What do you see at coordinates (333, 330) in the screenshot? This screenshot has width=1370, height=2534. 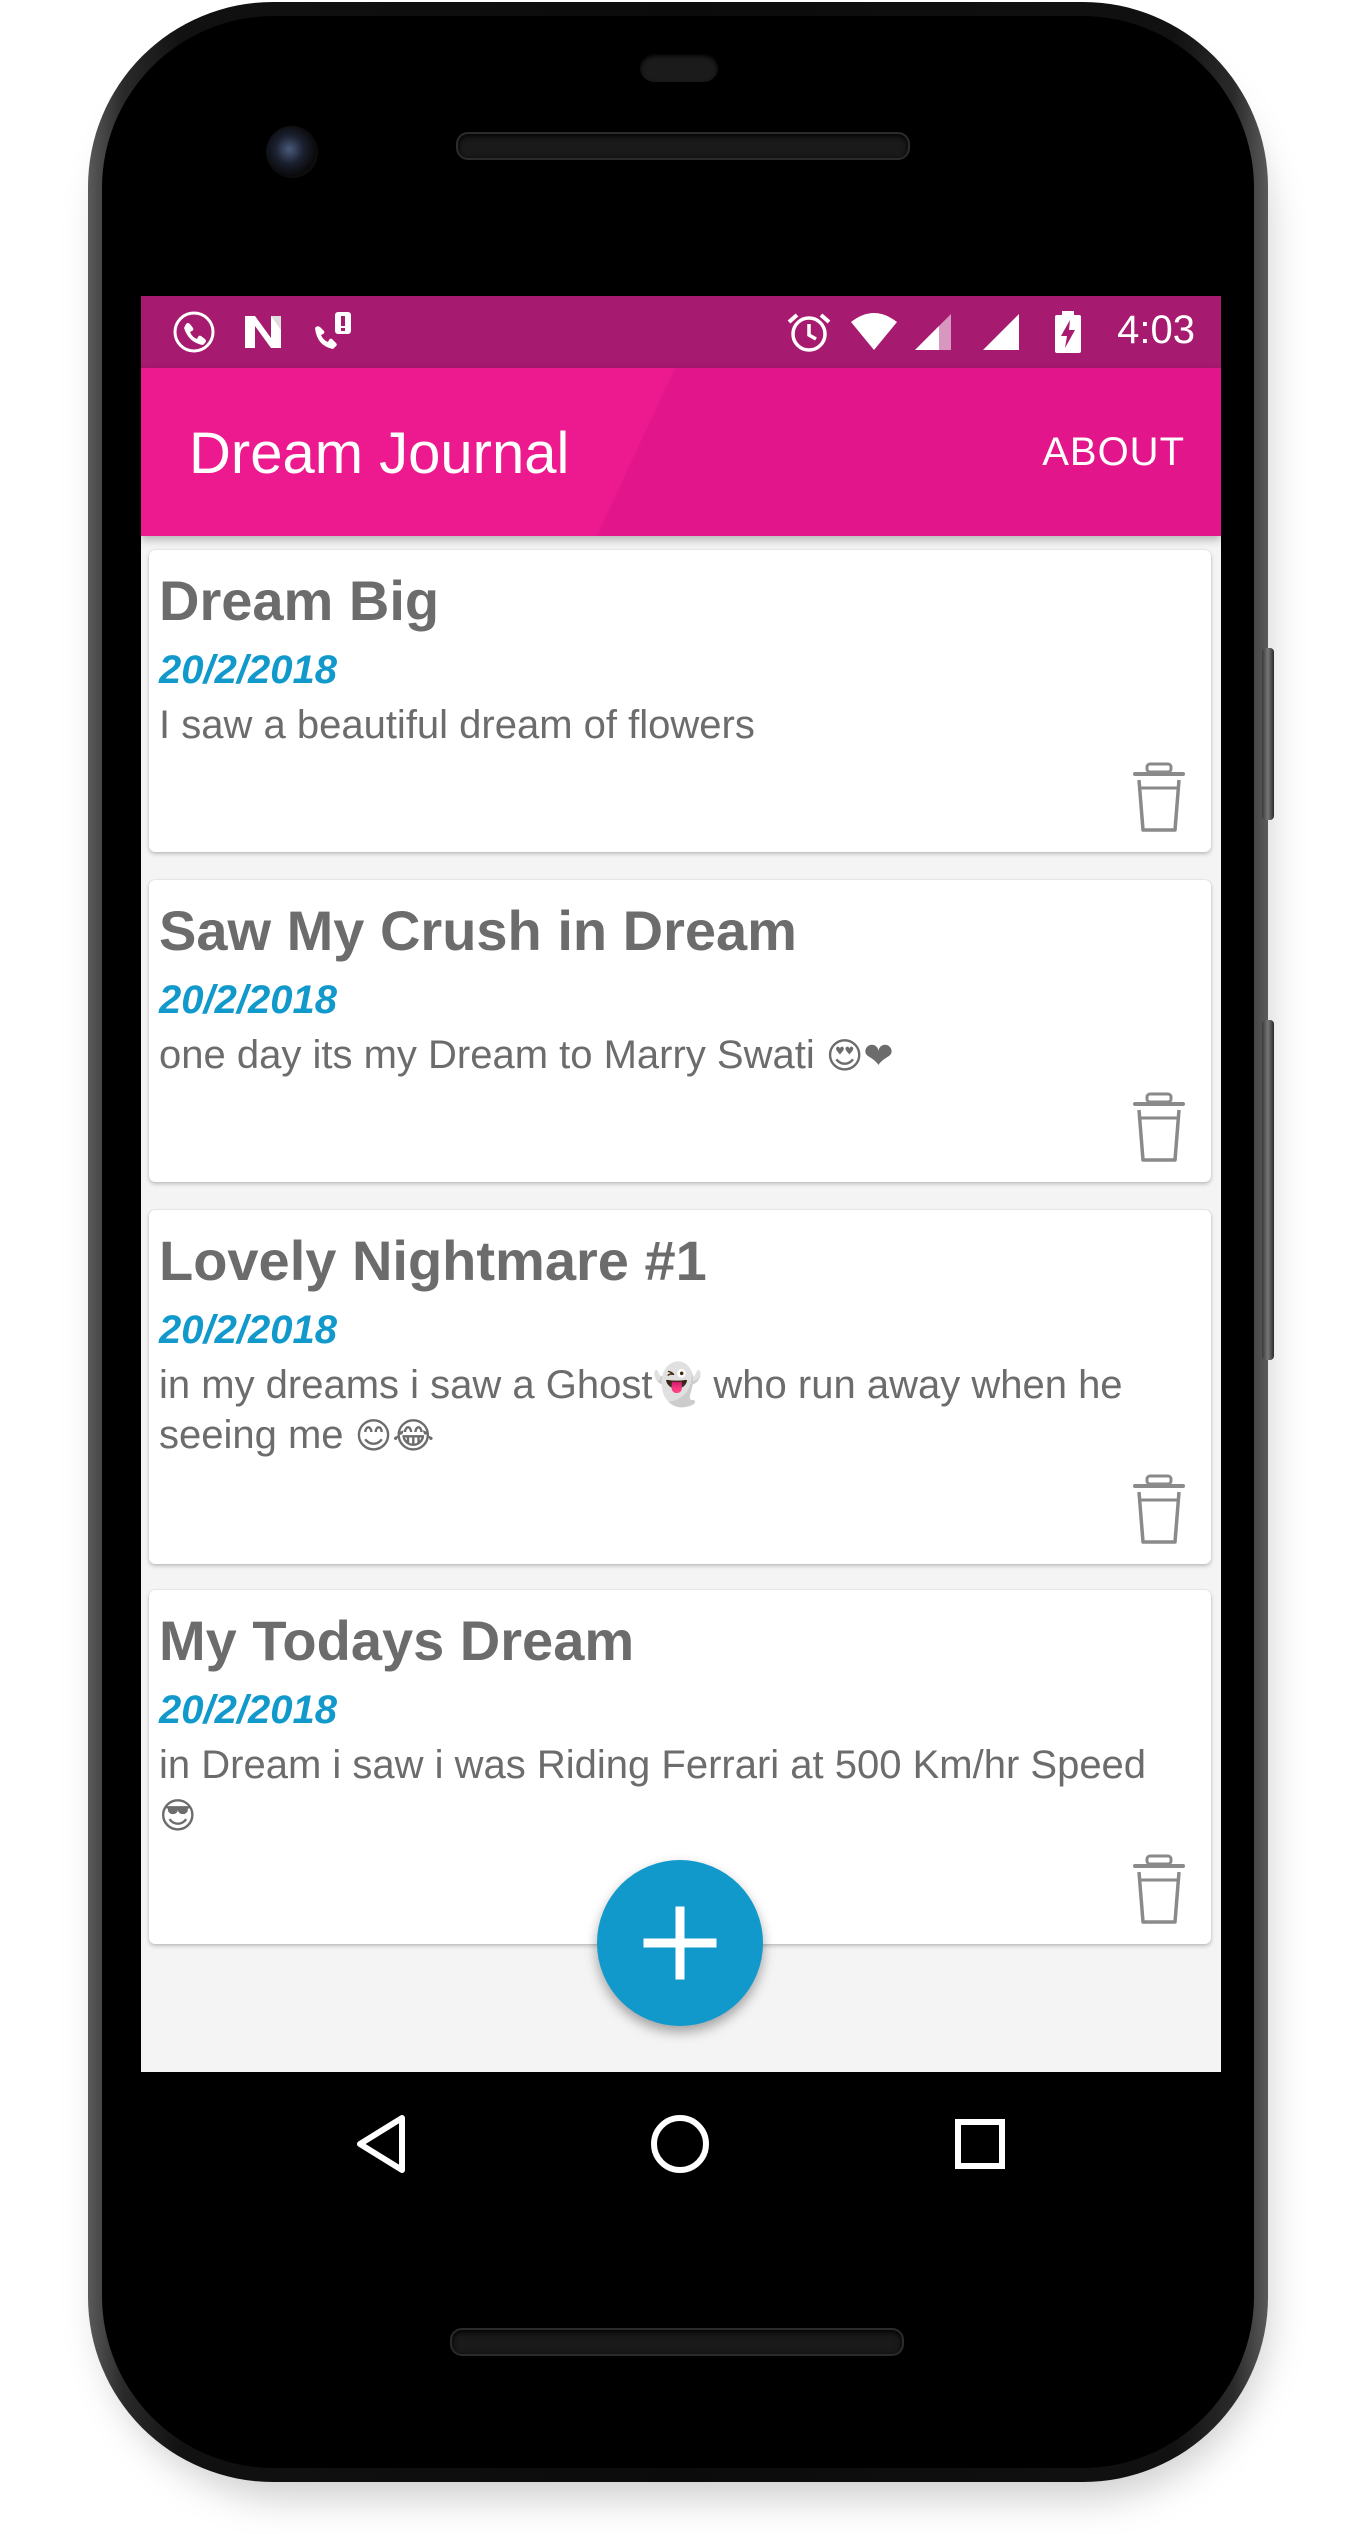 I see `missed-call-icon` at bounding box center [333, 330].